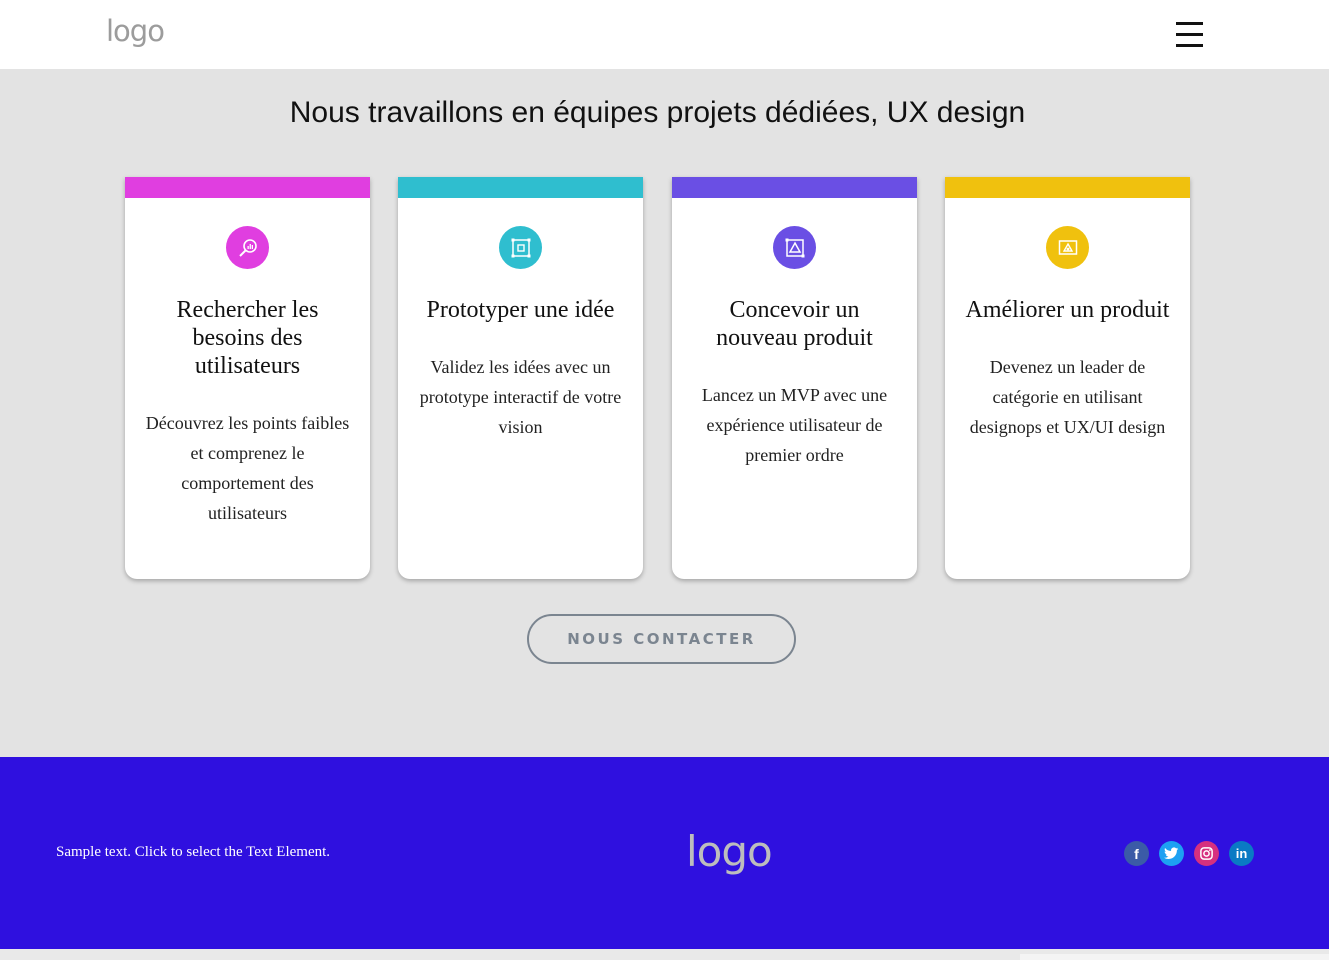 The width and height of the screenshot is (1329, 960). Describe the element at coordinates (1067, 310) in the screenshot. I see `card-title: Améliorer un produit` at that location.